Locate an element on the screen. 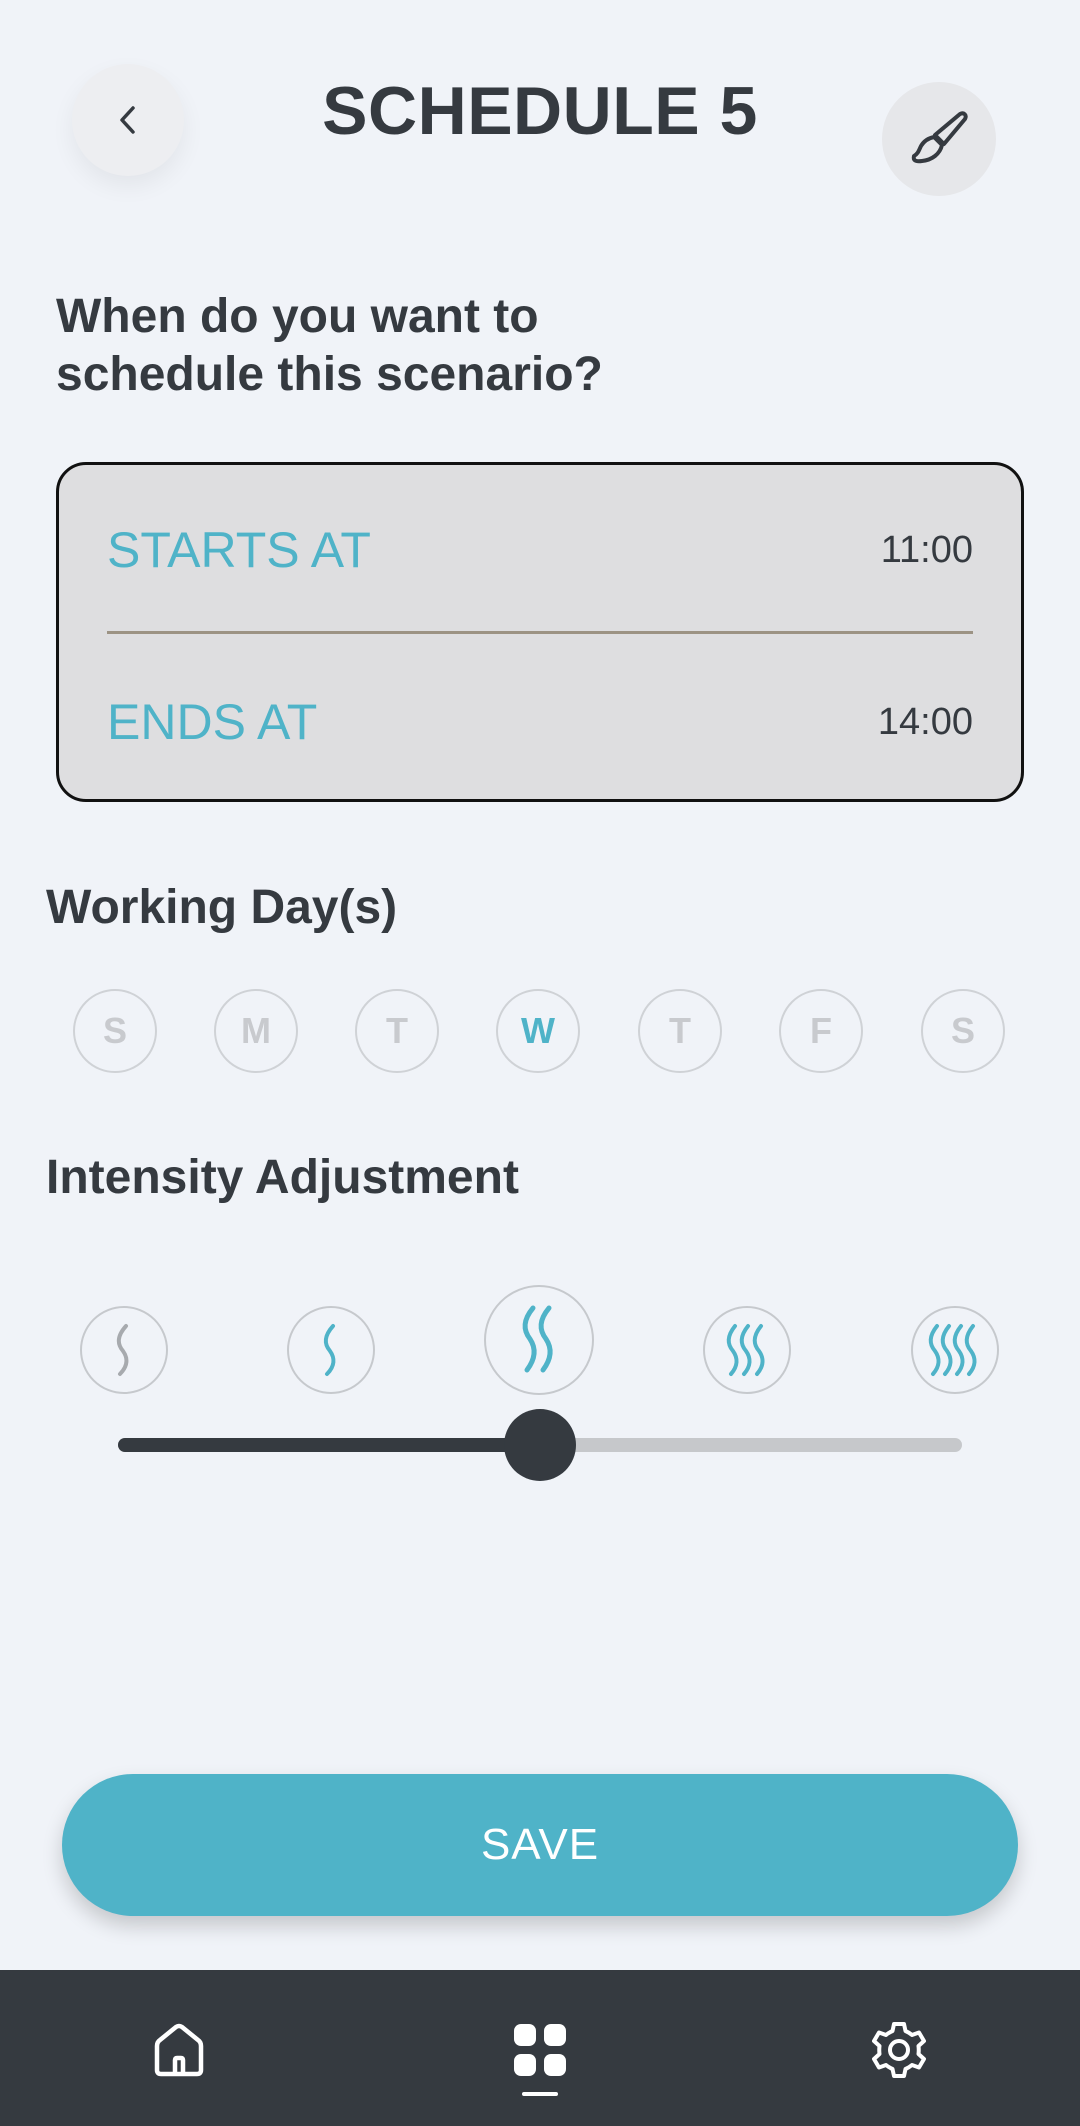 Image resolution: width=1080 pixels, height=2126 pixels. day-sunday: S is located at coordinates (115, 1031).